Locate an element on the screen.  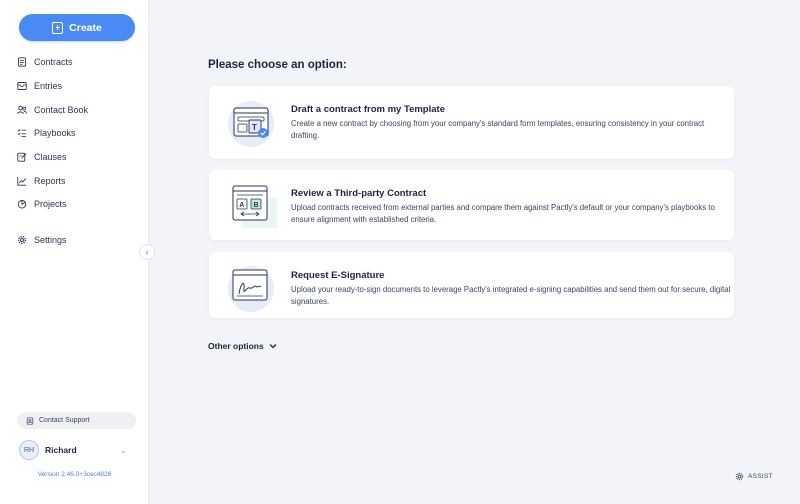
new-document-icon is located at coordinates (58, 27).